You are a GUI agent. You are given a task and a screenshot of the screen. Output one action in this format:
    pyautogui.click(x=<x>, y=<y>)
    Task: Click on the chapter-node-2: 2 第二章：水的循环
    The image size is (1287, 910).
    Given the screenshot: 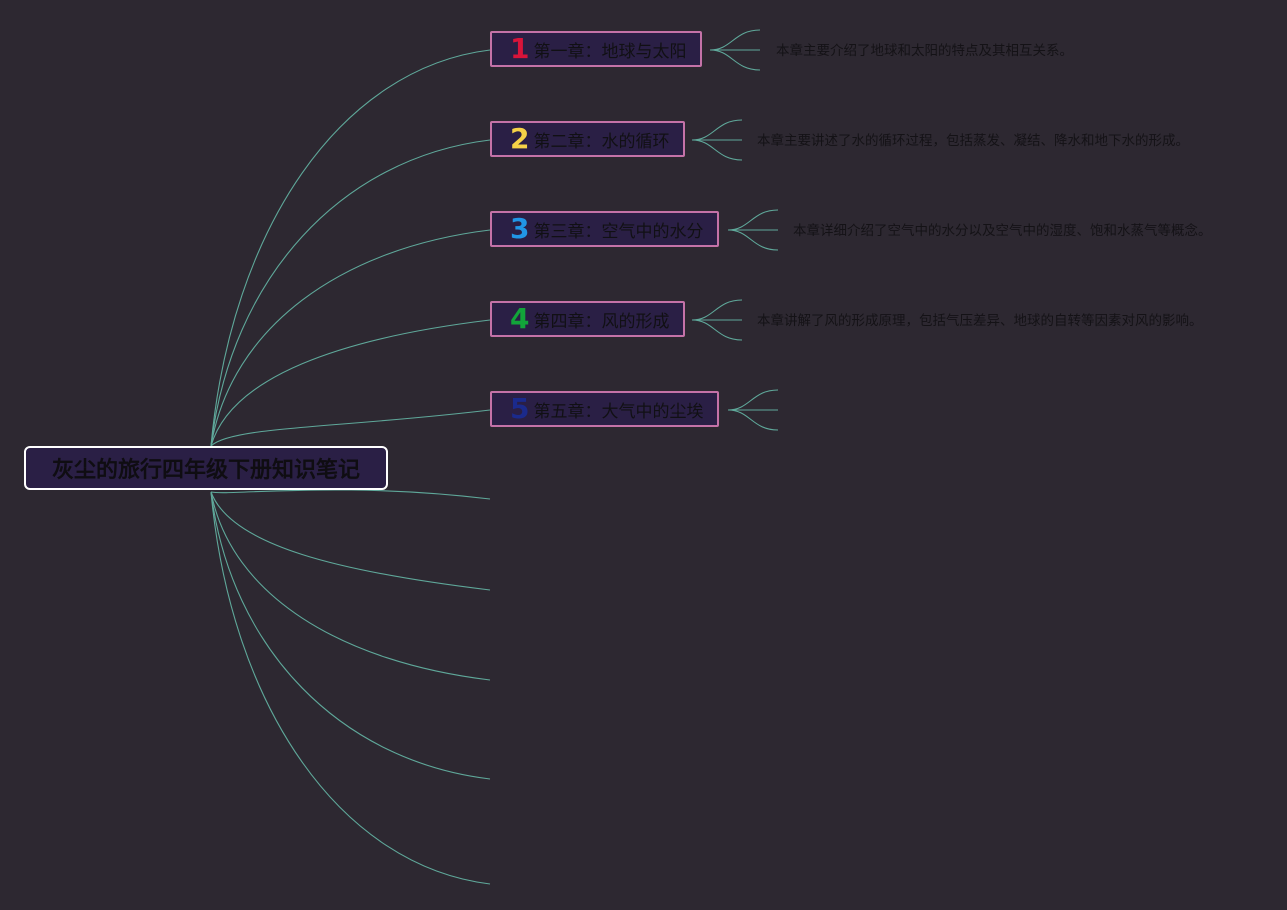 What is the action you would take?
    pyautogui.click(x=588, y=139)
    